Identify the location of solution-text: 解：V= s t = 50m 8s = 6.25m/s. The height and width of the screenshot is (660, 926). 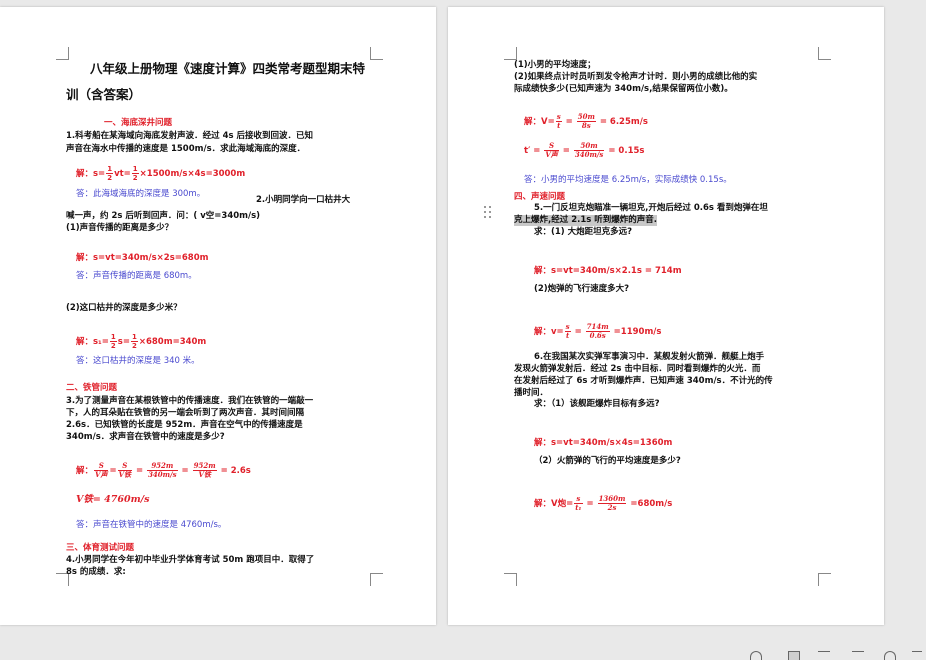
(586, 121).